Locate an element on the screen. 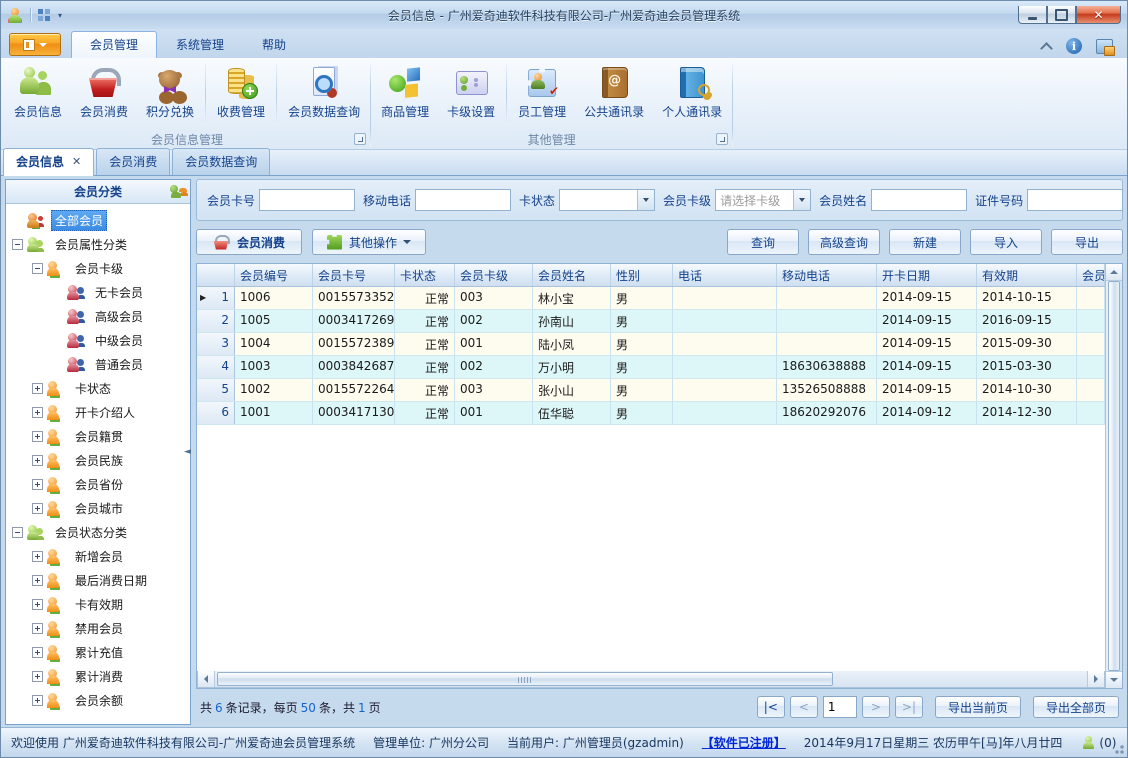 The height and width of the screenshot is (758, 1128). tree-item: 高级会员 is located at coordinates (98, 316).